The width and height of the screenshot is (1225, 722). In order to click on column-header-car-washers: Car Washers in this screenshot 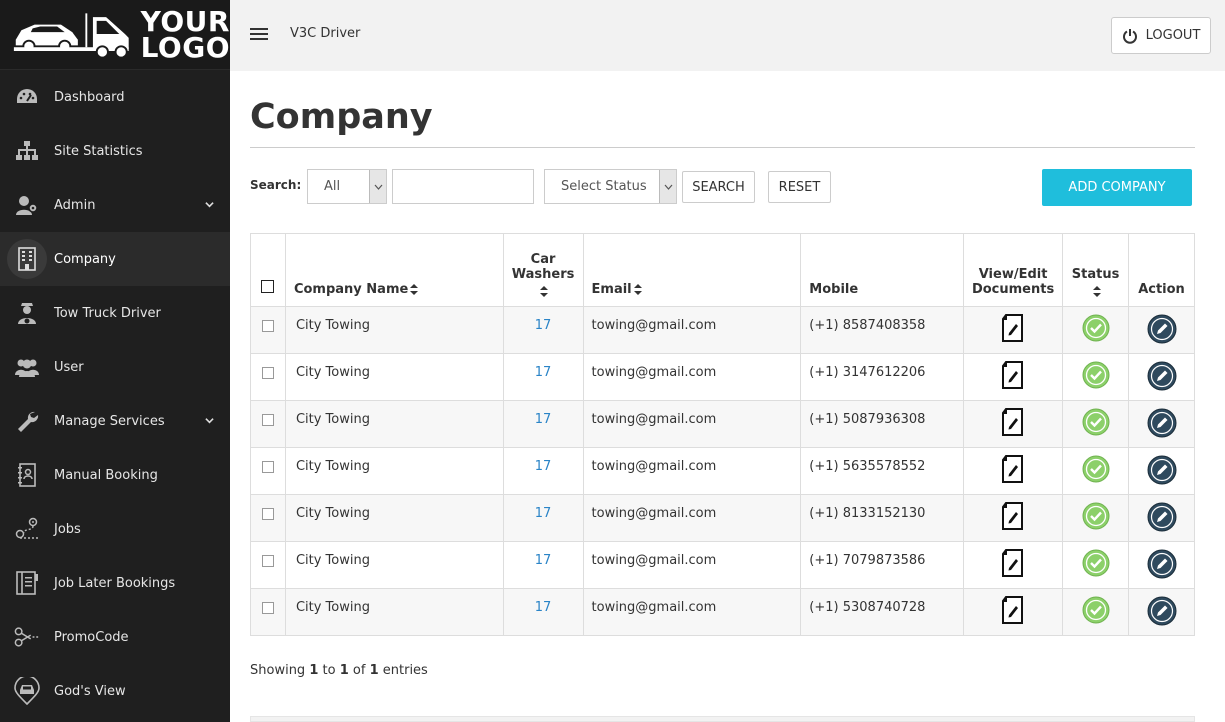, I will do `click(543, 270)`.